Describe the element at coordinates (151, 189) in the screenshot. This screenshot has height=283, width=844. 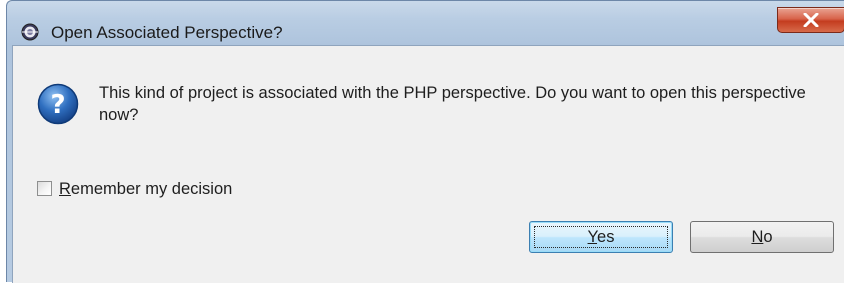
I see `label-rest: emember my decision` at that location.